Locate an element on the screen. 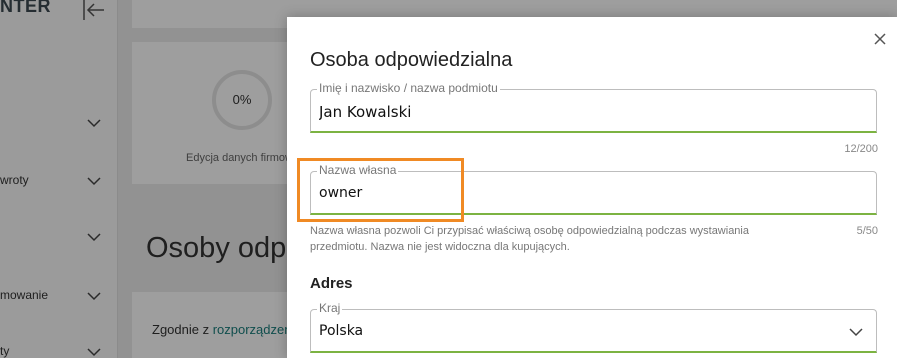 The image size is (897, 358). country-select: Kraj Polska is located at coordinates (593, 327).